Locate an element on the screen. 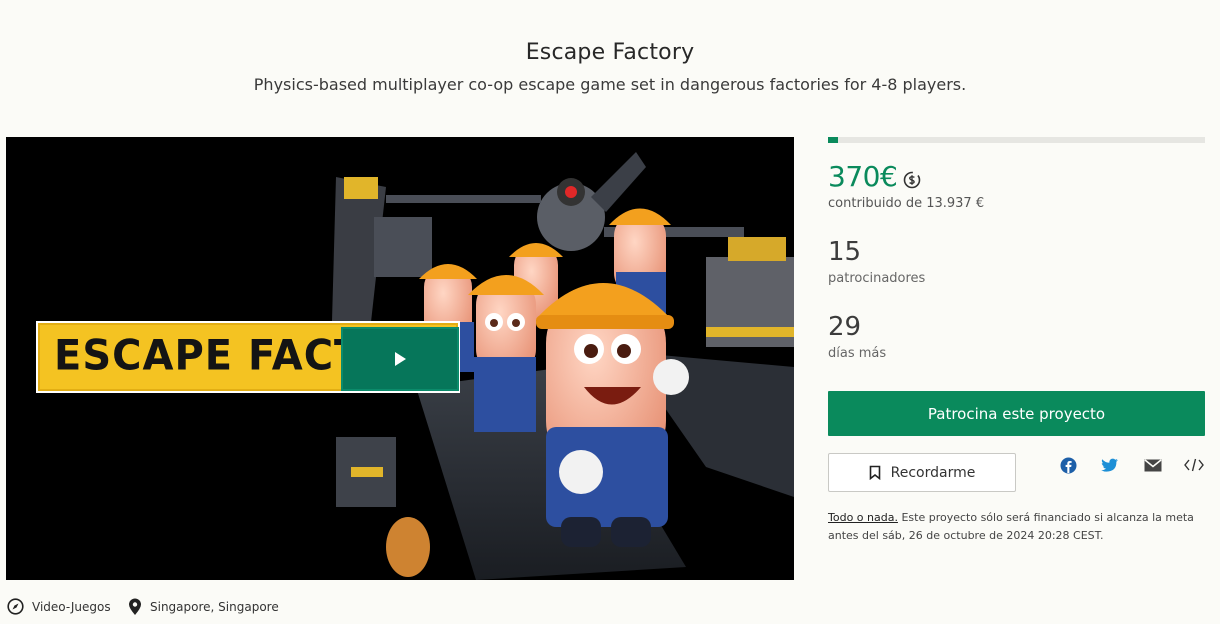  amount-raised: 370€ is located at coordinates (863, 176).